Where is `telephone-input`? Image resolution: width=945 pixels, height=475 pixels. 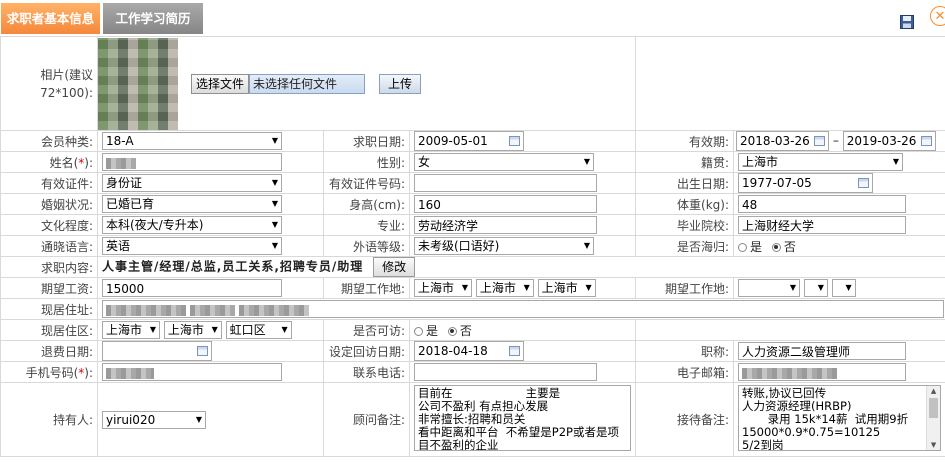 telephone-input is located at coordinates (505, 372).